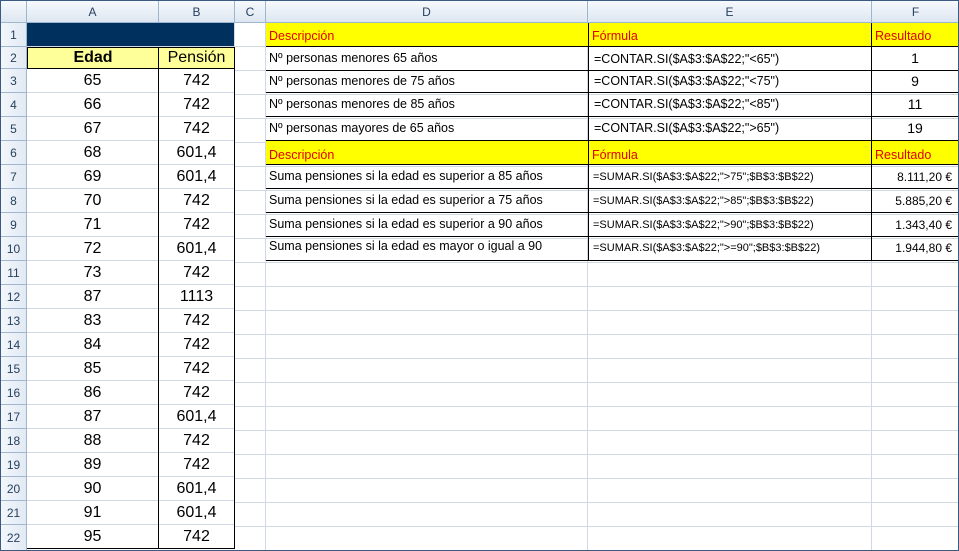 This screenshot has width=959, height=551. I want to click on t2-header-resultado: Resultado, so click(915, 153).